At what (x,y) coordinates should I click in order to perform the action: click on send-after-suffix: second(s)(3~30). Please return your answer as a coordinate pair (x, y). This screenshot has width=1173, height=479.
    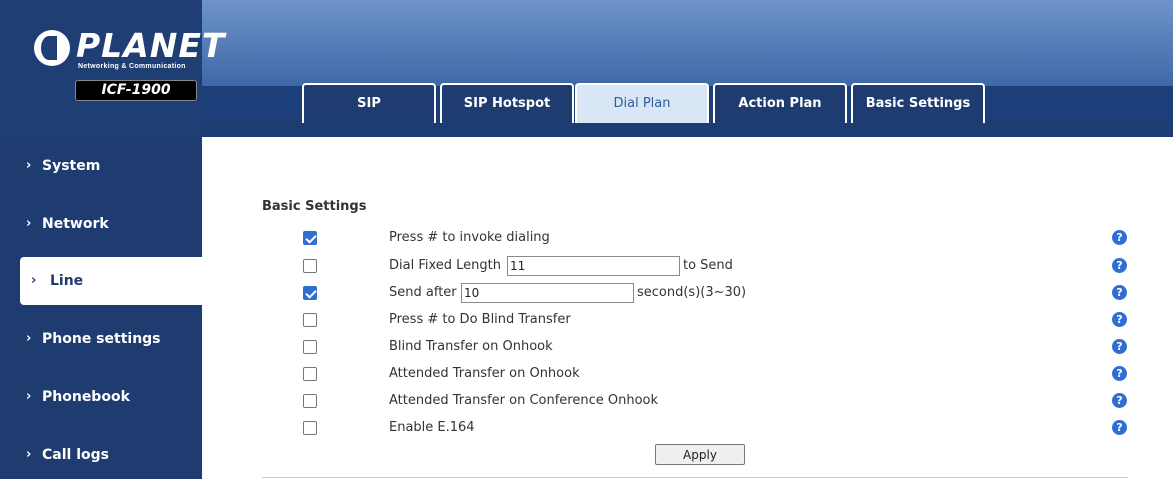
    Looking at the image, I should click on (692, 292).